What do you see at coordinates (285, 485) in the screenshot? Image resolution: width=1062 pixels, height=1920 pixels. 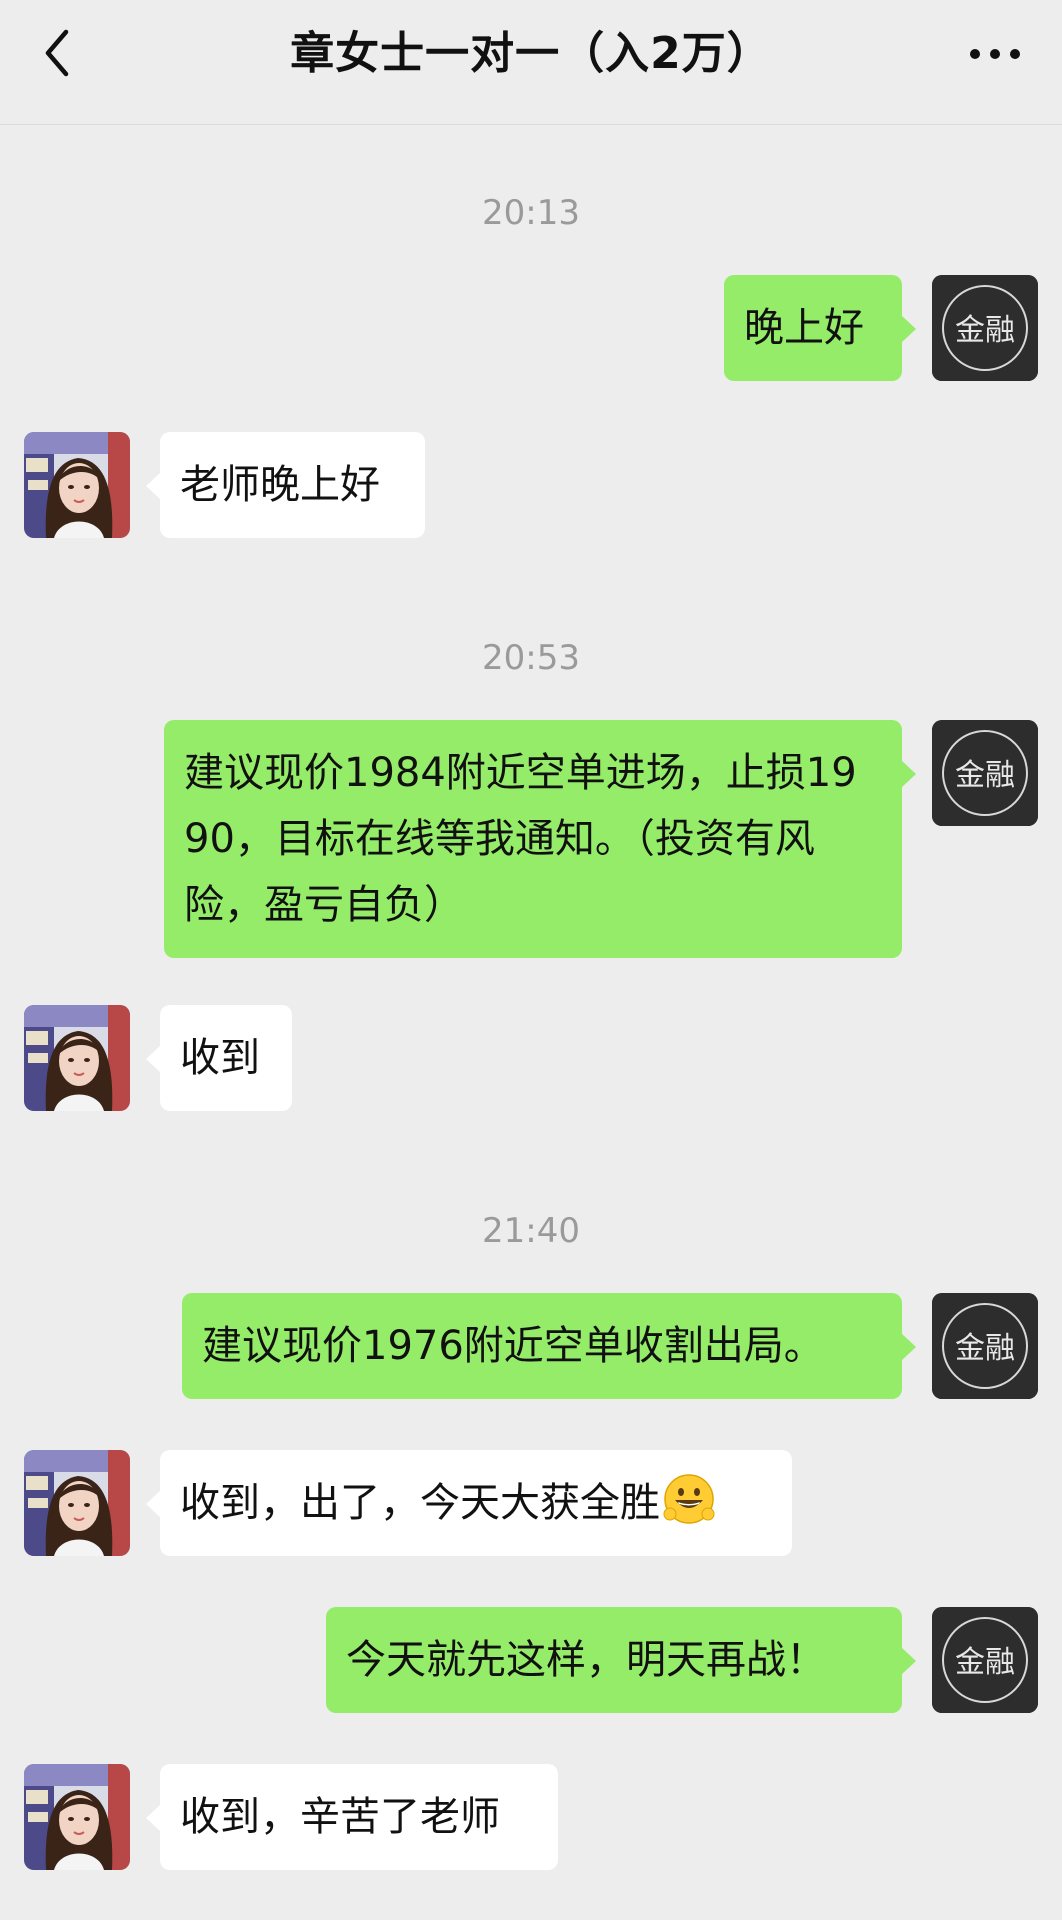 I see `message-bubble: 老师晚上好` at bounding box center [285, 485].